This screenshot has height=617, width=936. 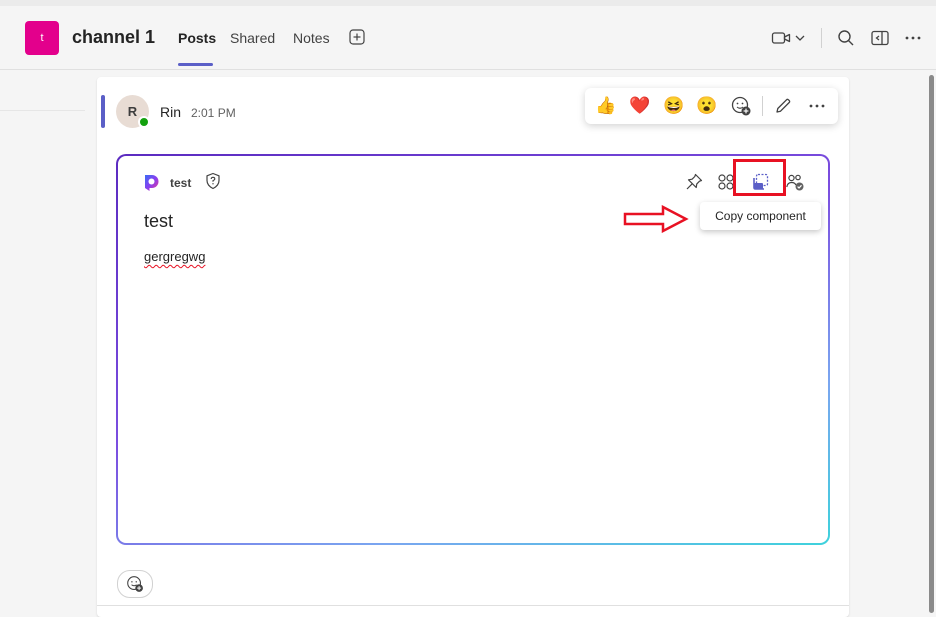 I want to click on pin-icon, so click(x=694, y=182).